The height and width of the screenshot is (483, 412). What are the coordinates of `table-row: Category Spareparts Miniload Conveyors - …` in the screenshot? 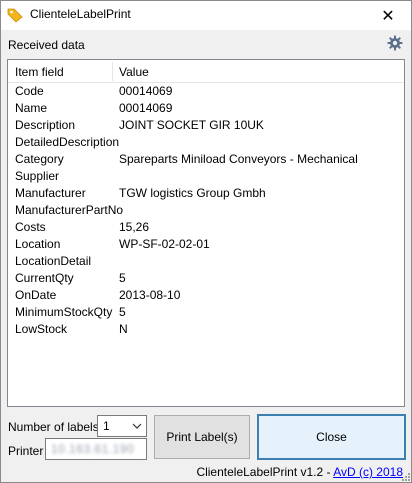 It's located at (206, 159).